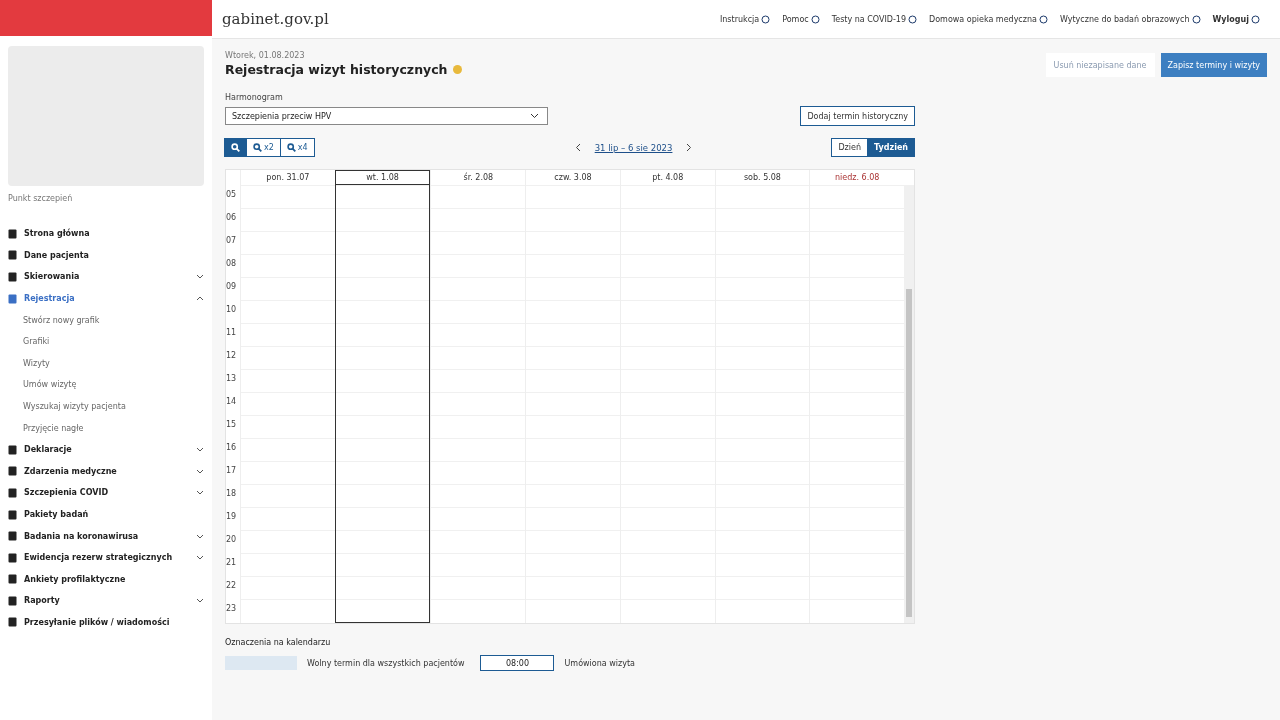 The image size is (1280, 720). What do you see at coordinates (297, 147) in the screenshot?
I see `zoom-button: x4` at bounding box center [297, 147].